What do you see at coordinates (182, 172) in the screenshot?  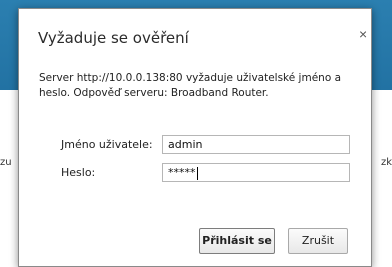 I see `password-value: *****` at bounding box center [182, 172].